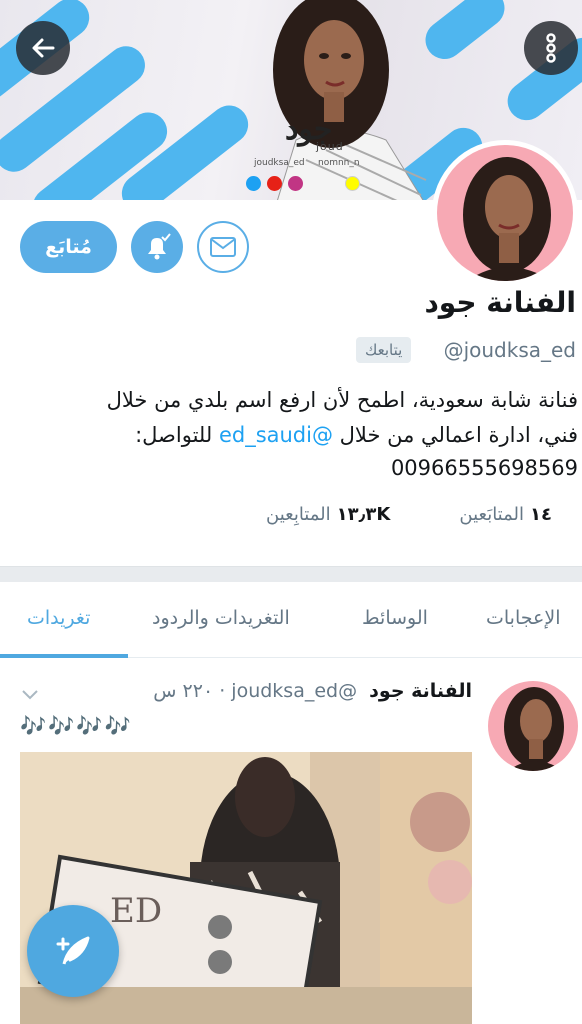 This screenshot has height=1024, width=582. Describe the element at coordinates (330, 146) in the screenshot. I see `banner-subtitle: joud` at that location.